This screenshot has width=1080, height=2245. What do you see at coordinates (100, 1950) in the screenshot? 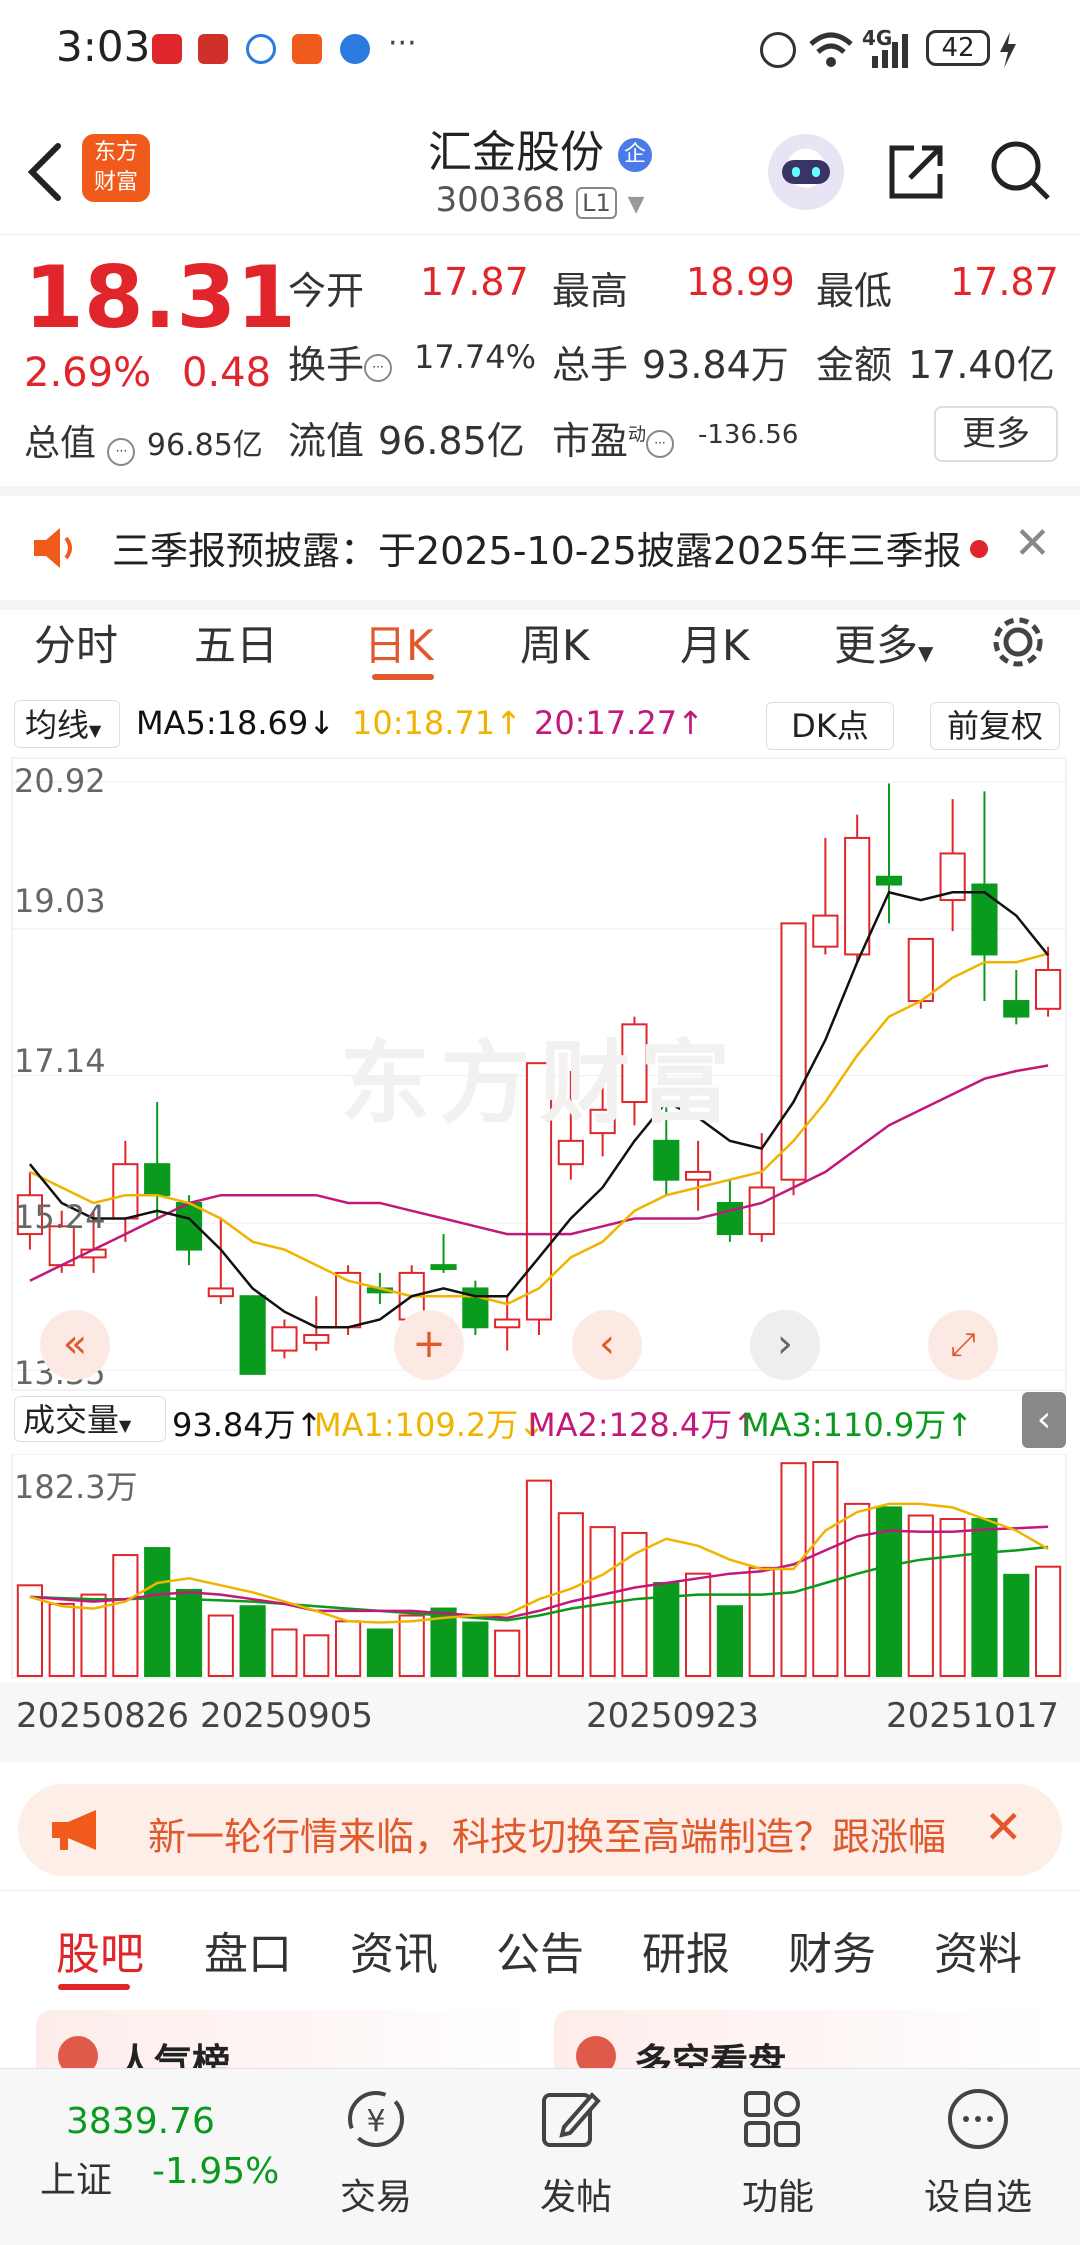
I see `tab-forum: 股吧` at bounding box center [100, 1950].